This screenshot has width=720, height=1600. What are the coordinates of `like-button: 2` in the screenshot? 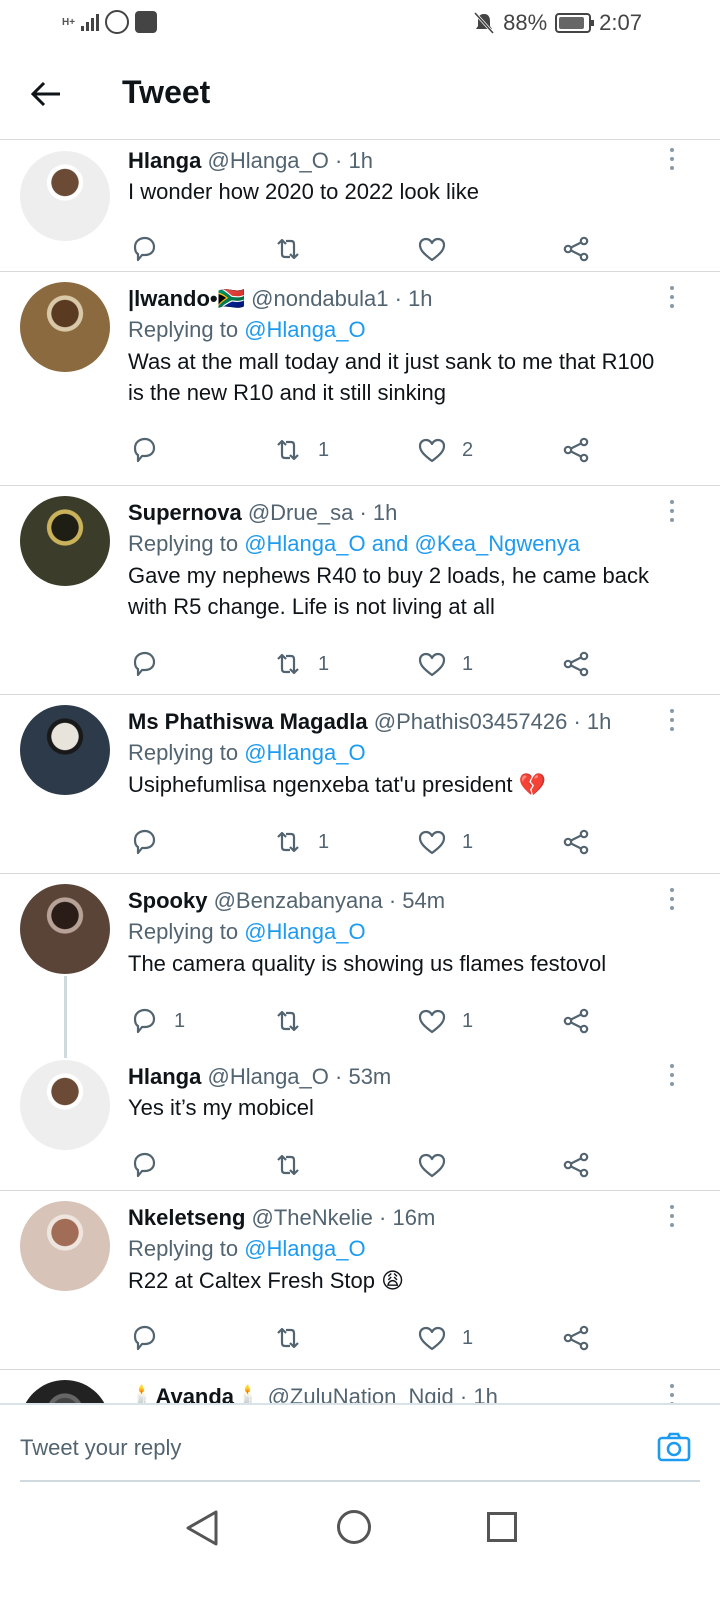 It's located at (444, 450).